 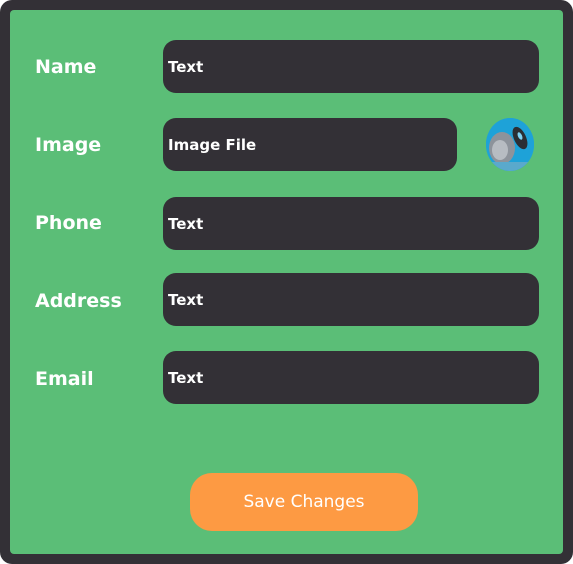 What do you see at coordinates (310, 144) in the screenshot?
I see `image-file-input: Image File` at bounding box center [310, 144].